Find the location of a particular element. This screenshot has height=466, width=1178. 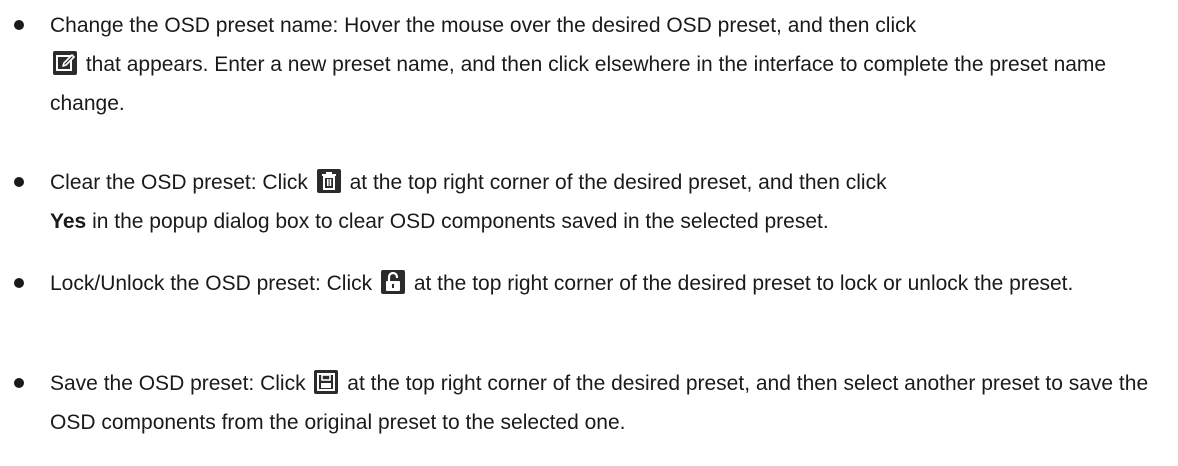

unlock-icon is located at coordinates (392, 282).